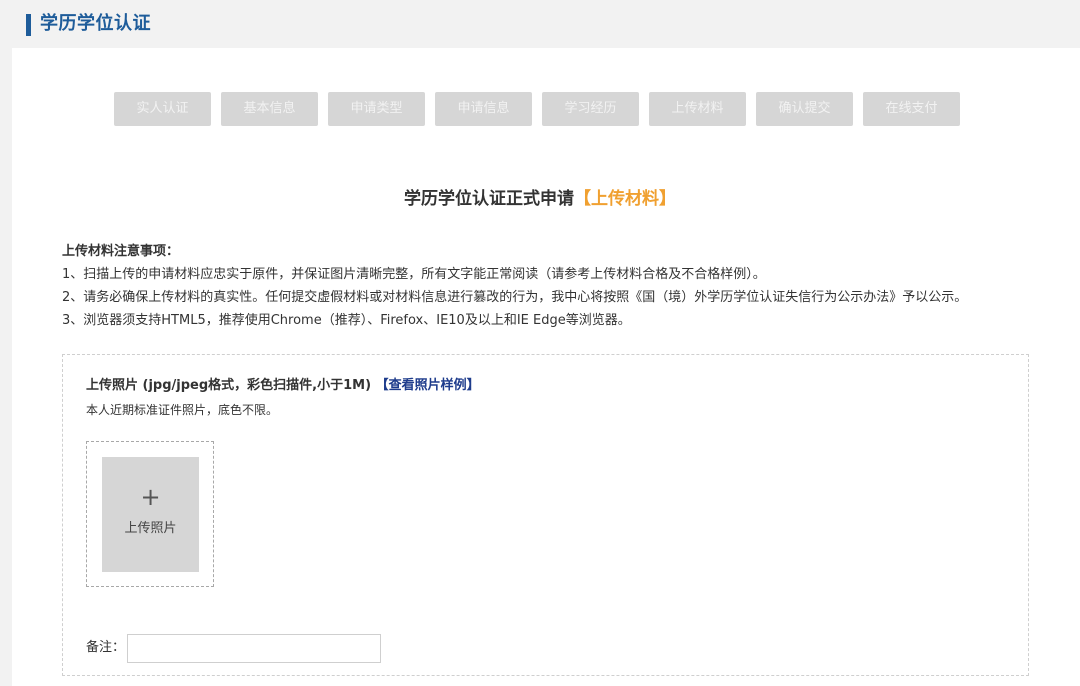 Image resolution: width=1080 pixels, height=686 pixels. What do you see at coordinates (162, 109) in the screenshot?
I see `step-real-name-auth: 实人认证` at bounding box center [162, 109].